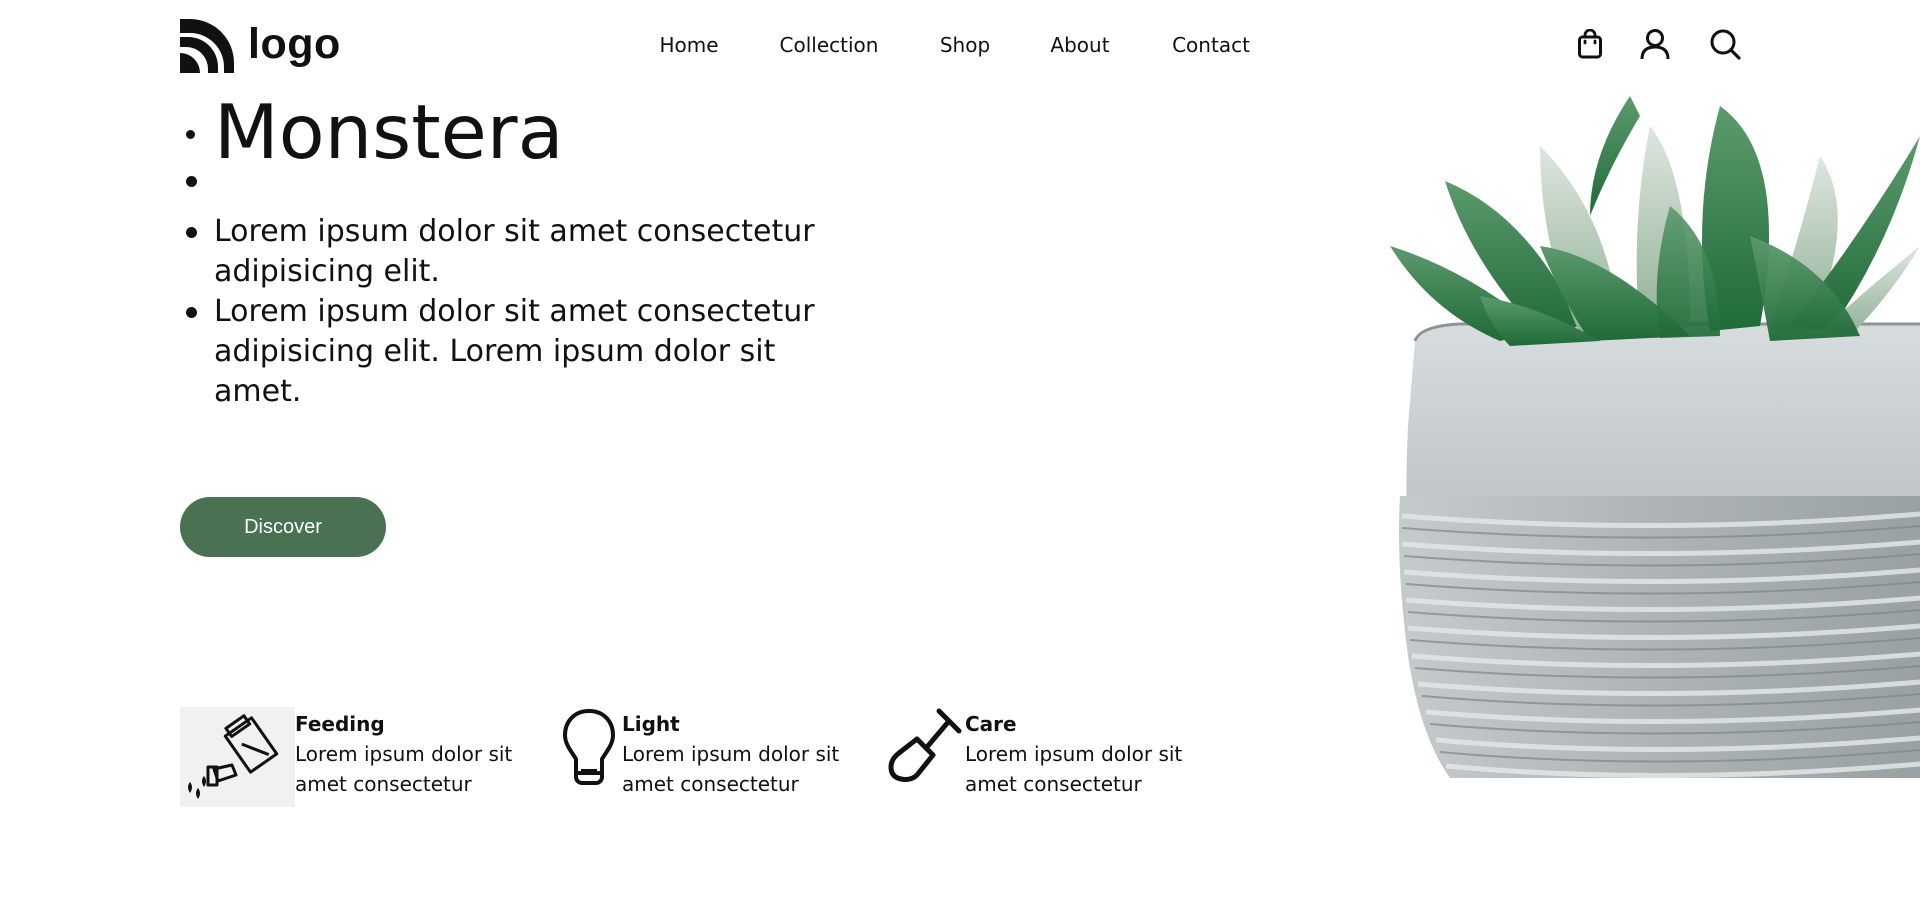  What do you see at coordinates (237, 757) in the screenshot?
I see `watering-can-icon` at bounding box center [237, 757].